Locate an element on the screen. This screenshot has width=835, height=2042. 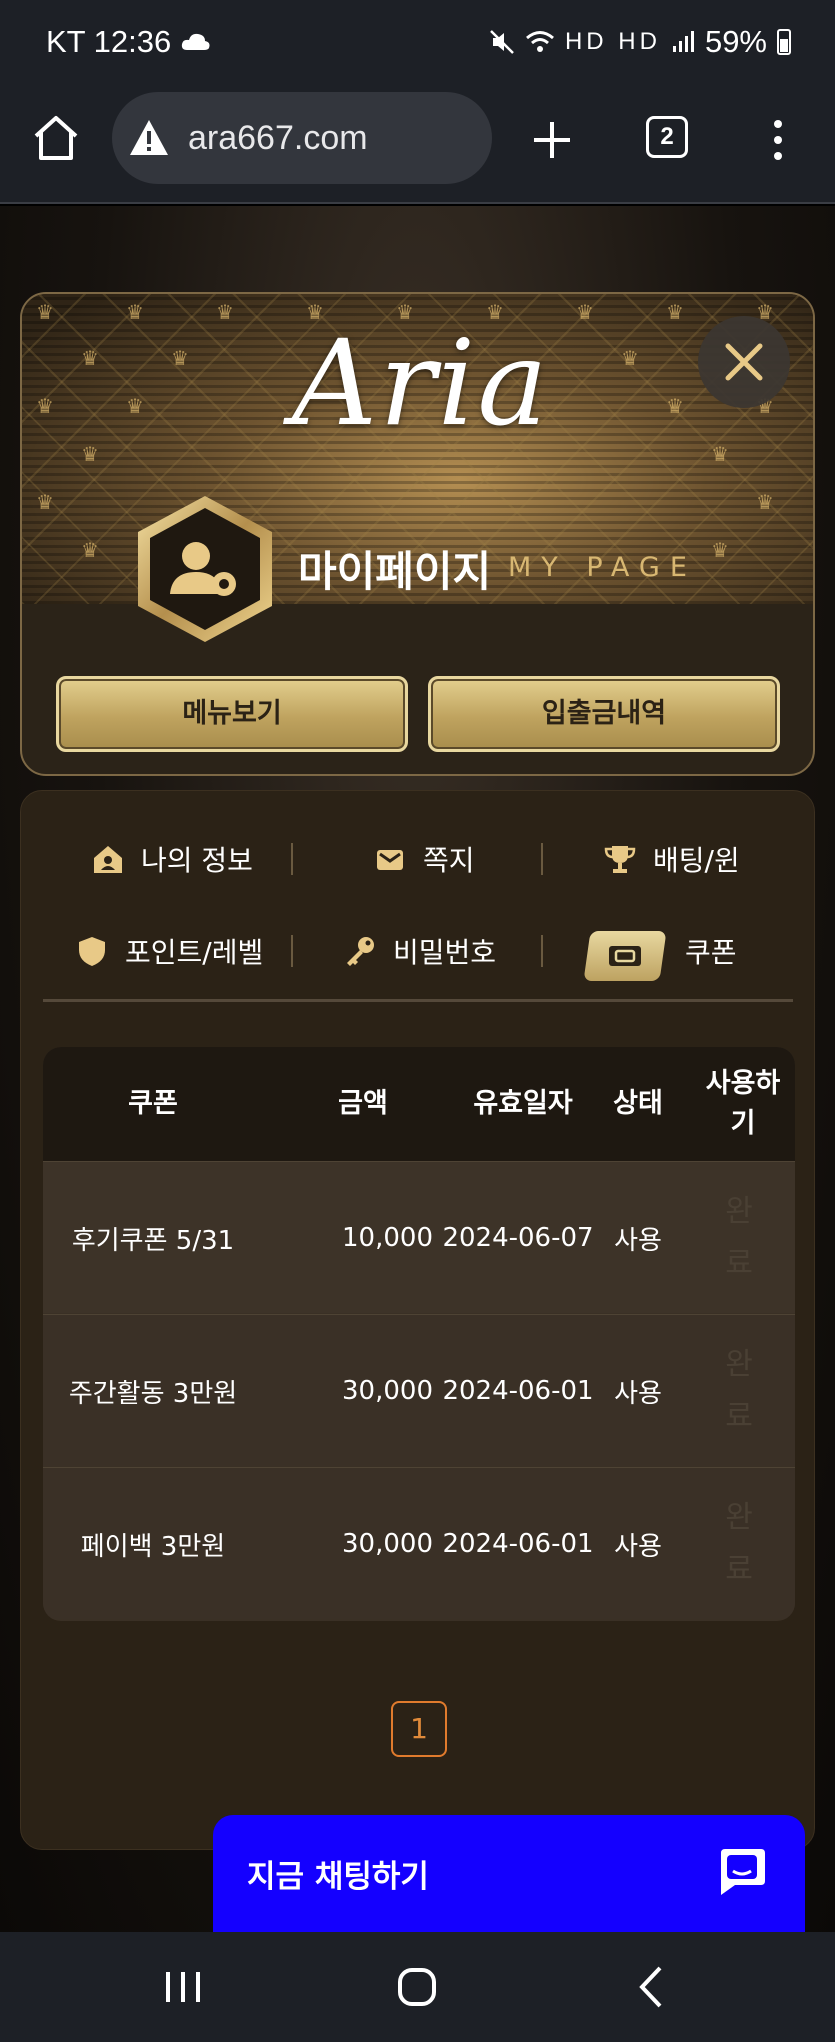
chat-label: 지금 채팅하기 is located at coordinates (338, 1877).